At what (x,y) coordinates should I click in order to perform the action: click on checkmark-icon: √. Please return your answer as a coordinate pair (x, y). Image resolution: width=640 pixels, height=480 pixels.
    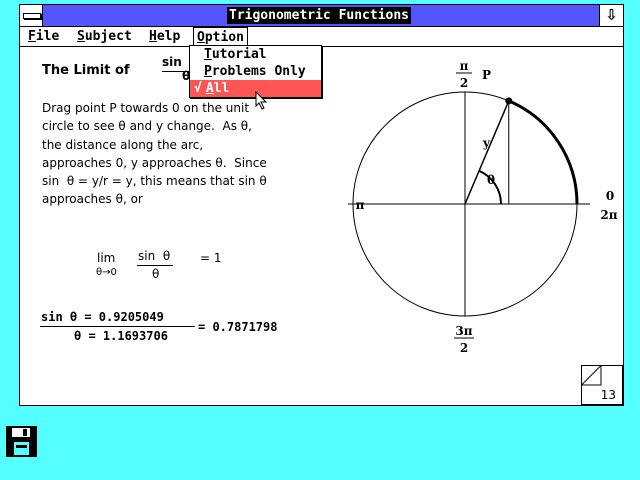
    Looking at the image, I should click on (198, 88).